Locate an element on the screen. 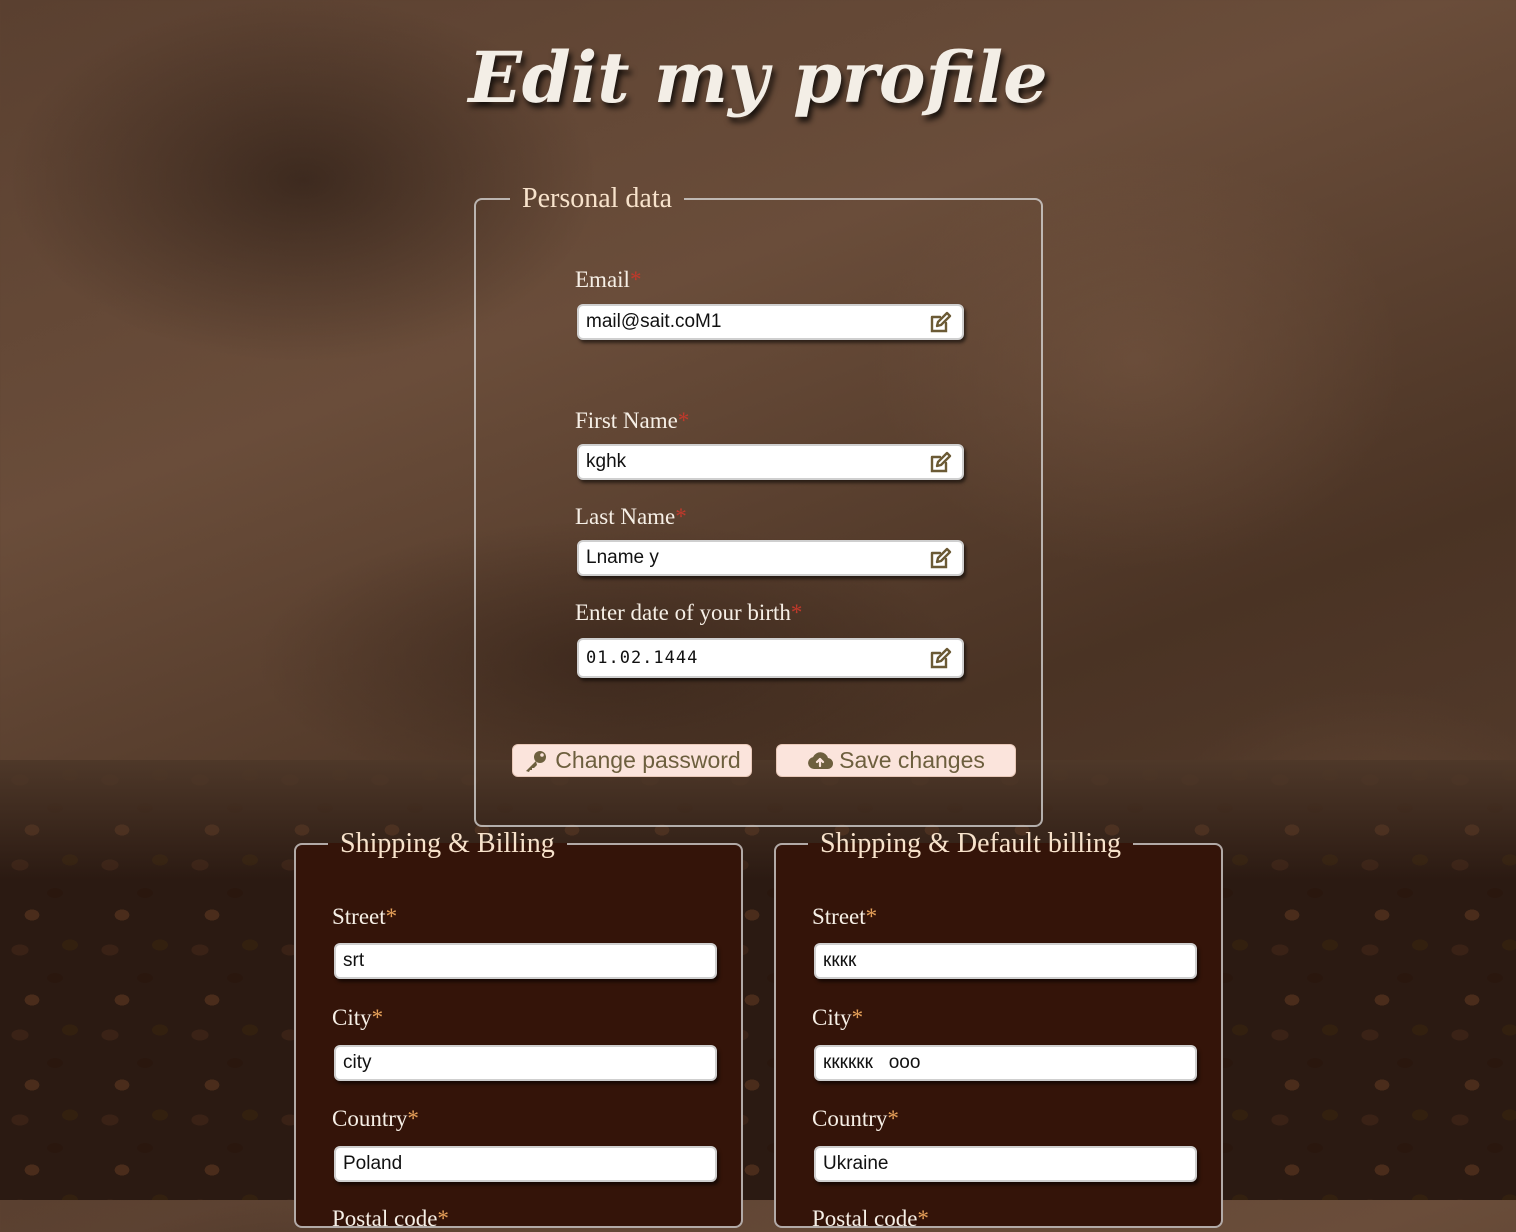 The height and width of the screenshot is (1232, 1516). email-value: mail@sait.coM1 is located at coordinates (654, 321).